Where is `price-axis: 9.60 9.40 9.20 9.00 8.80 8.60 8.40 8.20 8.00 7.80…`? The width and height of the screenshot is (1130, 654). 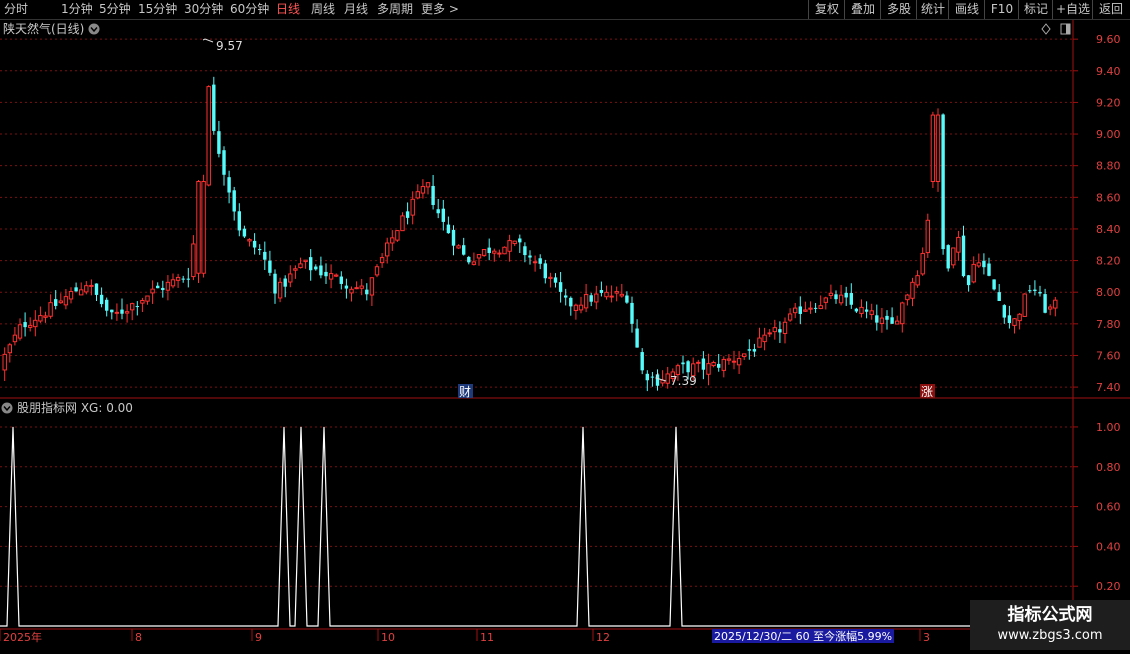
price-axis: 9.60 9.40 9.20 9.00 8.80 8.60 8.40 8.20 8.00 7.80… is located at coordinates (1097, 213).